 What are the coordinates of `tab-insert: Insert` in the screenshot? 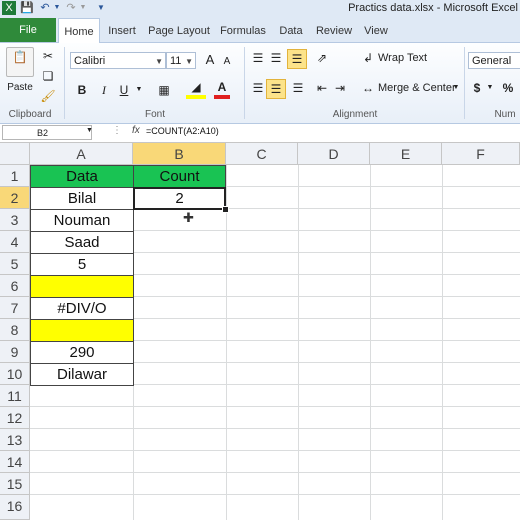 It's located at (122, 30).